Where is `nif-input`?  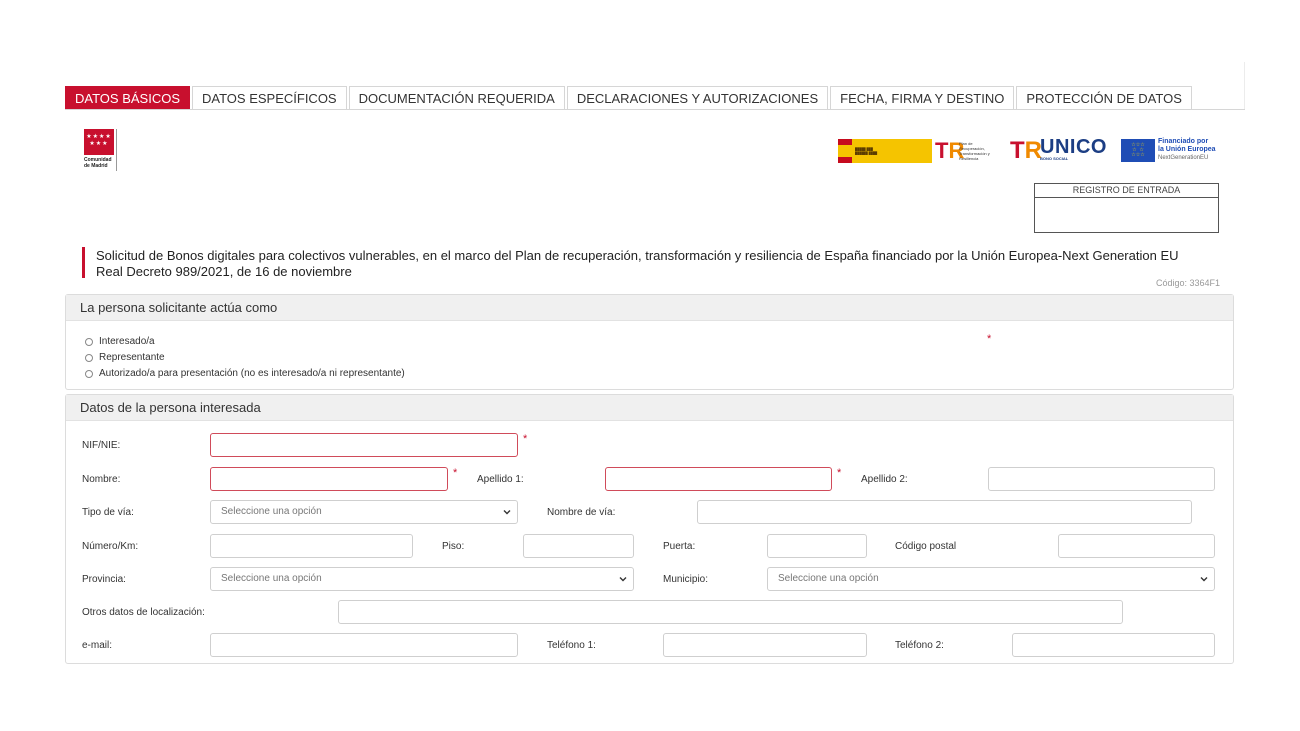 nif-input is located at coordinates (364, 445).